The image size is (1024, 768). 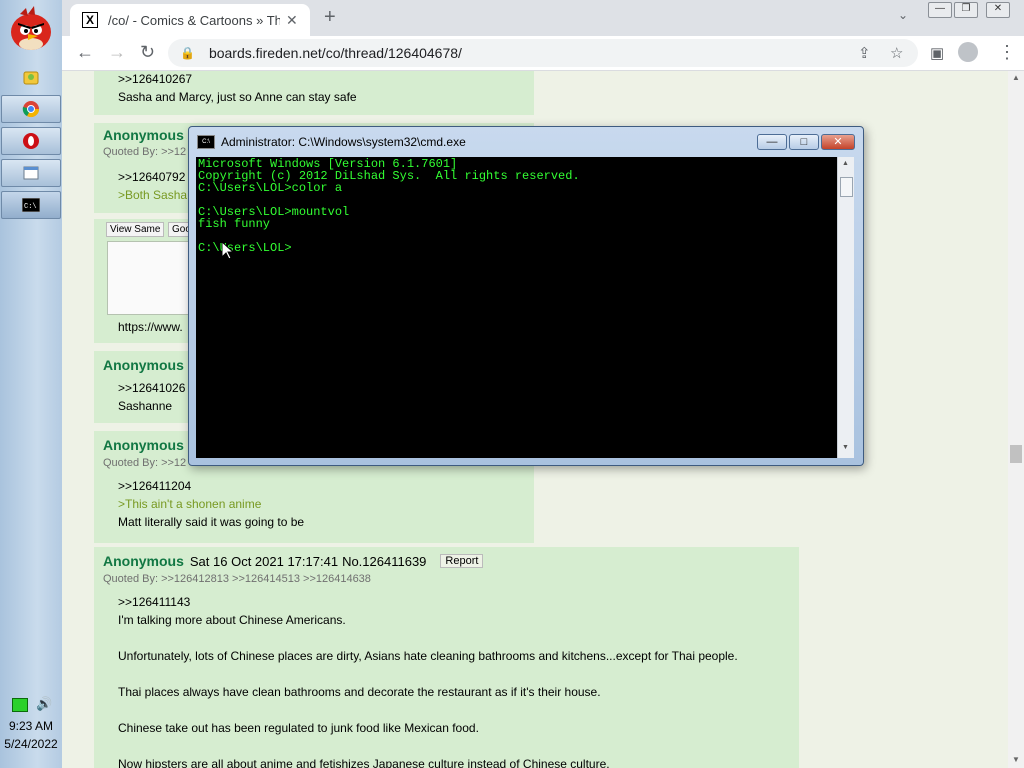 What do you see at coordinates (846, 187) in the screenshot?
I see `cmd-scrollbar-thumb` at bounding box center [846, 187].